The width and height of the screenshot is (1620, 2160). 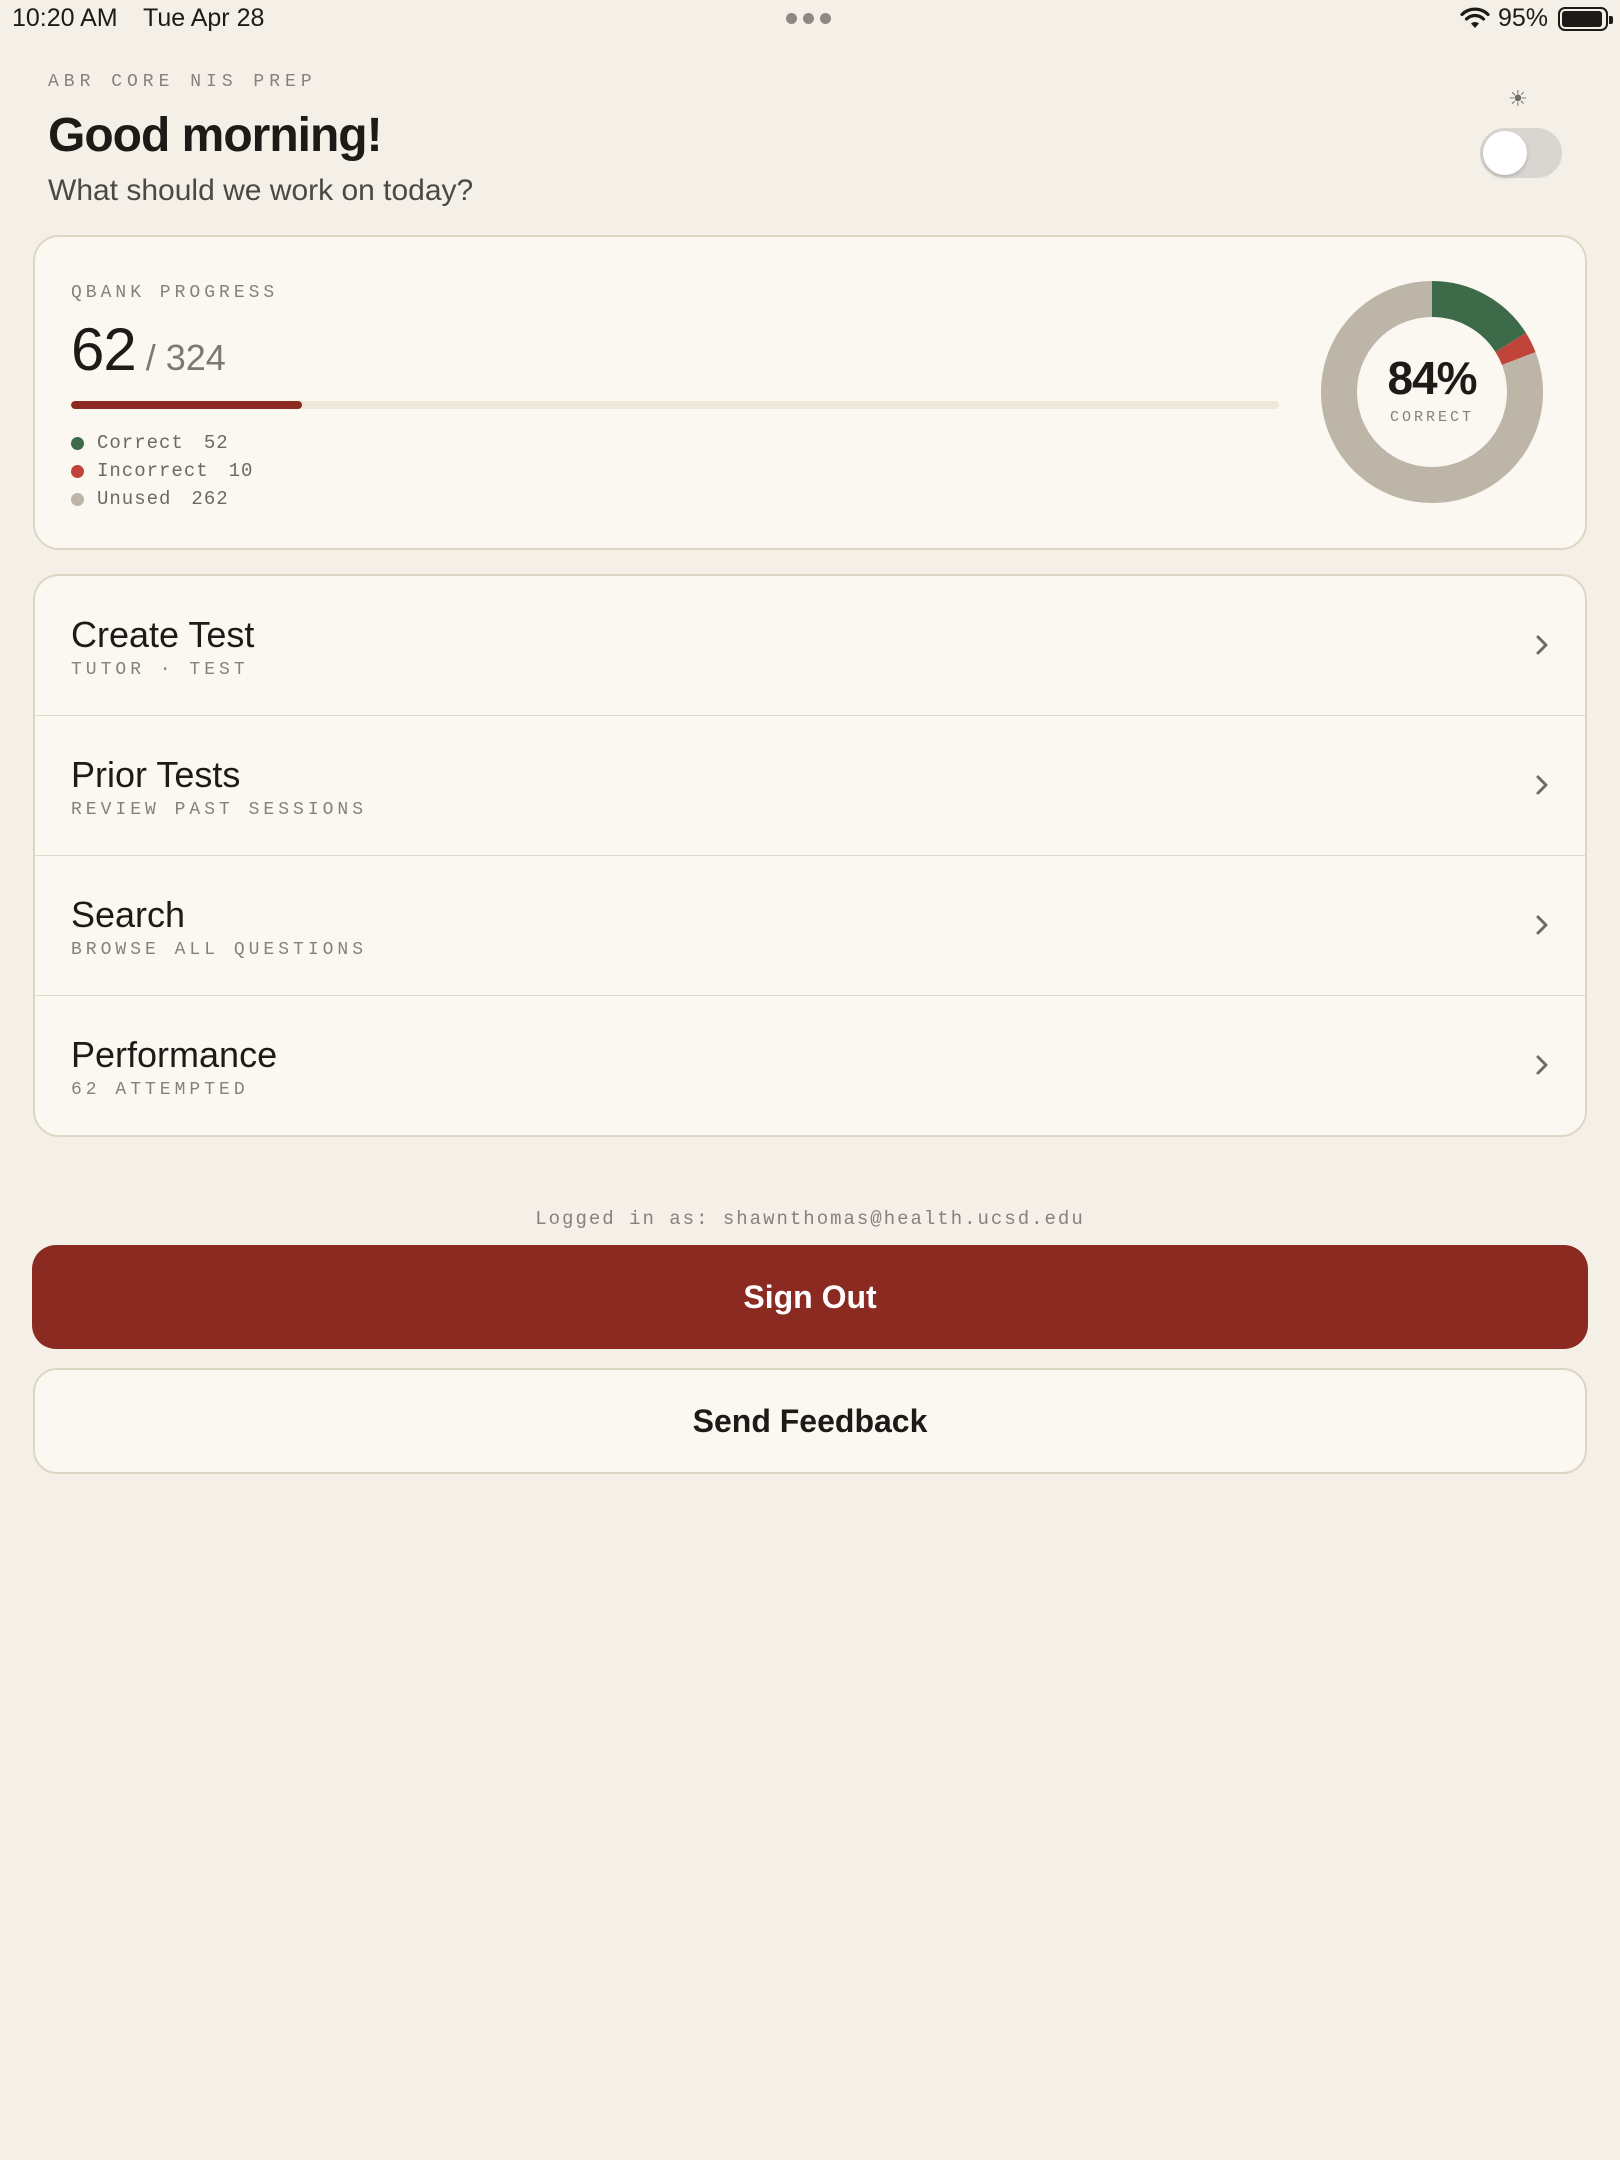 I want to click on legend-value: 262, so click(x=210, y=499).